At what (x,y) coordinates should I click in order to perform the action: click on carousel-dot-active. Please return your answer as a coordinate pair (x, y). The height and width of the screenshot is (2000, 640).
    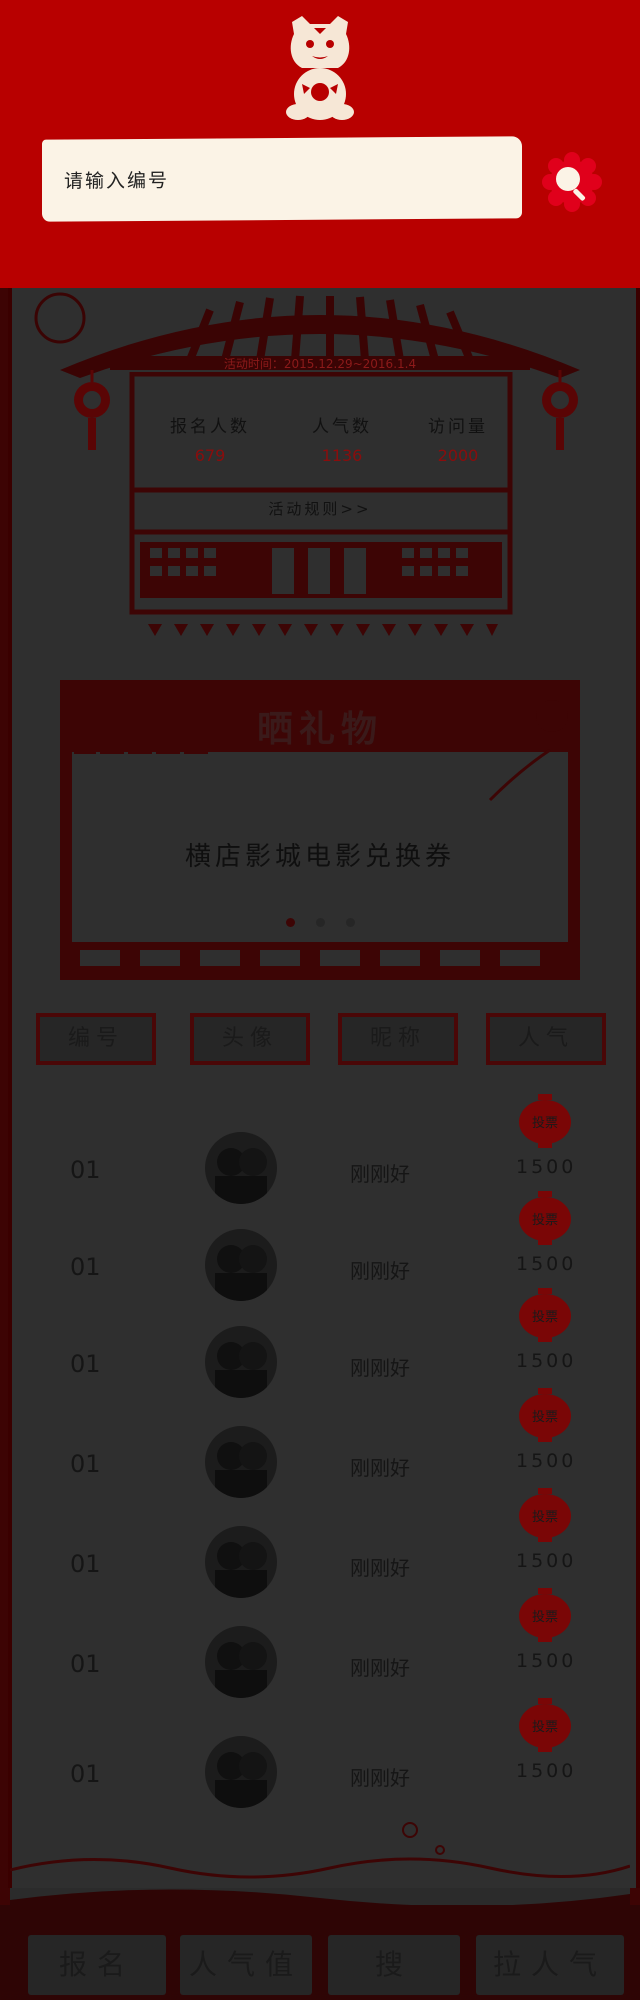
    Looking at the image, I should click on (290, 922).